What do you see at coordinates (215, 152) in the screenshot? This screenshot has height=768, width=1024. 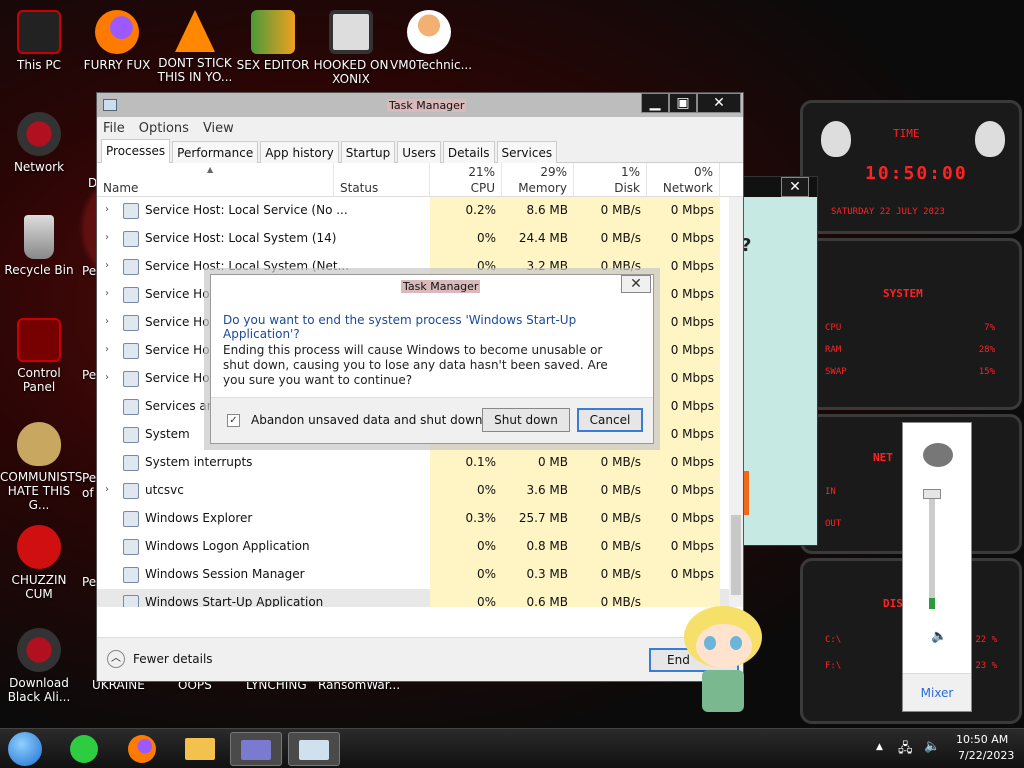 I see `tab-performance: Performance` at bounding box center [215, 152].